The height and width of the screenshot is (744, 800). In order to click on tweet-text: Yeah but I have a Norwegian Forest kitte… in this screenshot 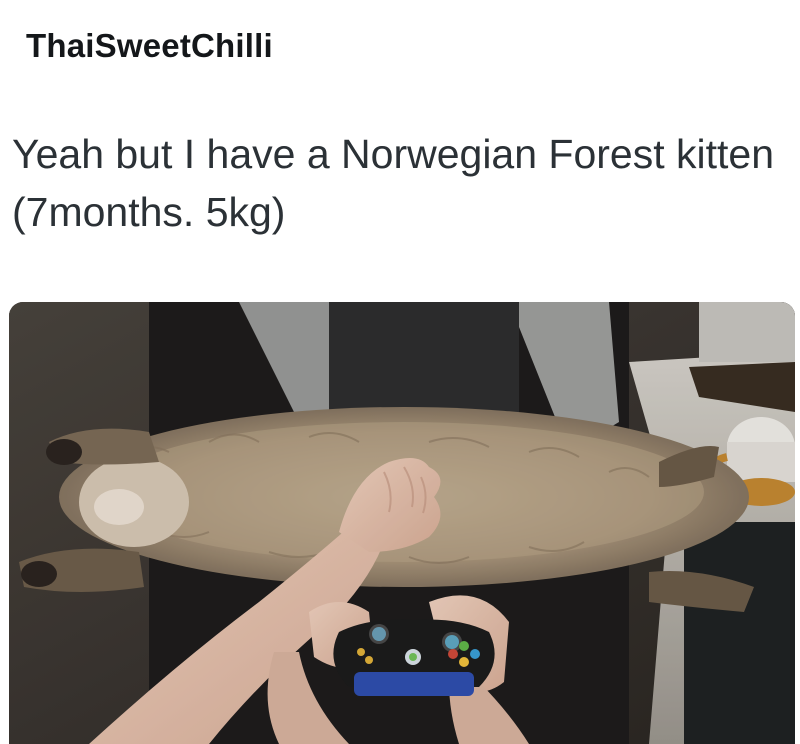, I will do `click(393, 183)`.